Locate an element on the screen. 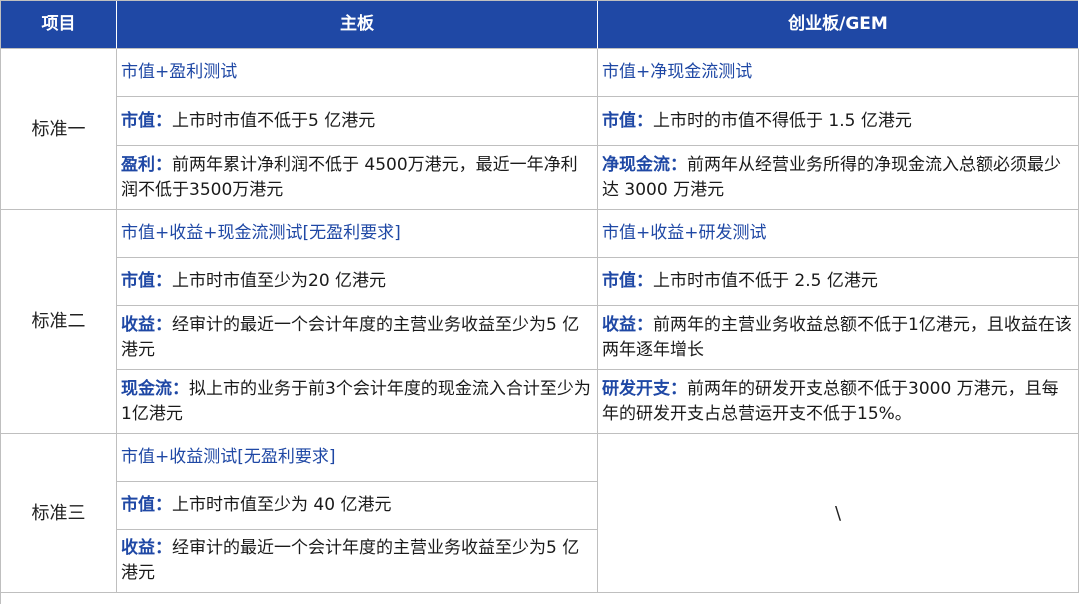  criterion-text: 上市时市值不低于 2.5 亿港元 is located at coordinates (765, 281).